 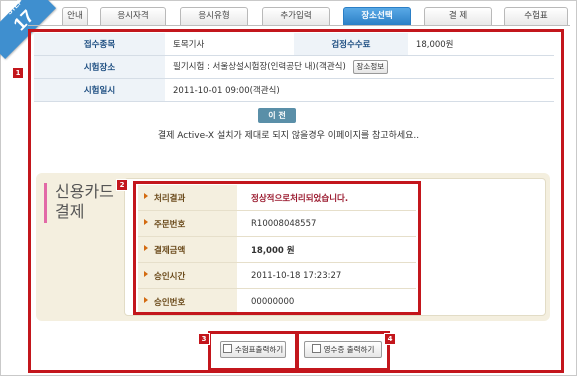 What do you see at coordinates (18, 73) in the screenshot?
I see `badge-1: 1` at bounding box center [18, 73].